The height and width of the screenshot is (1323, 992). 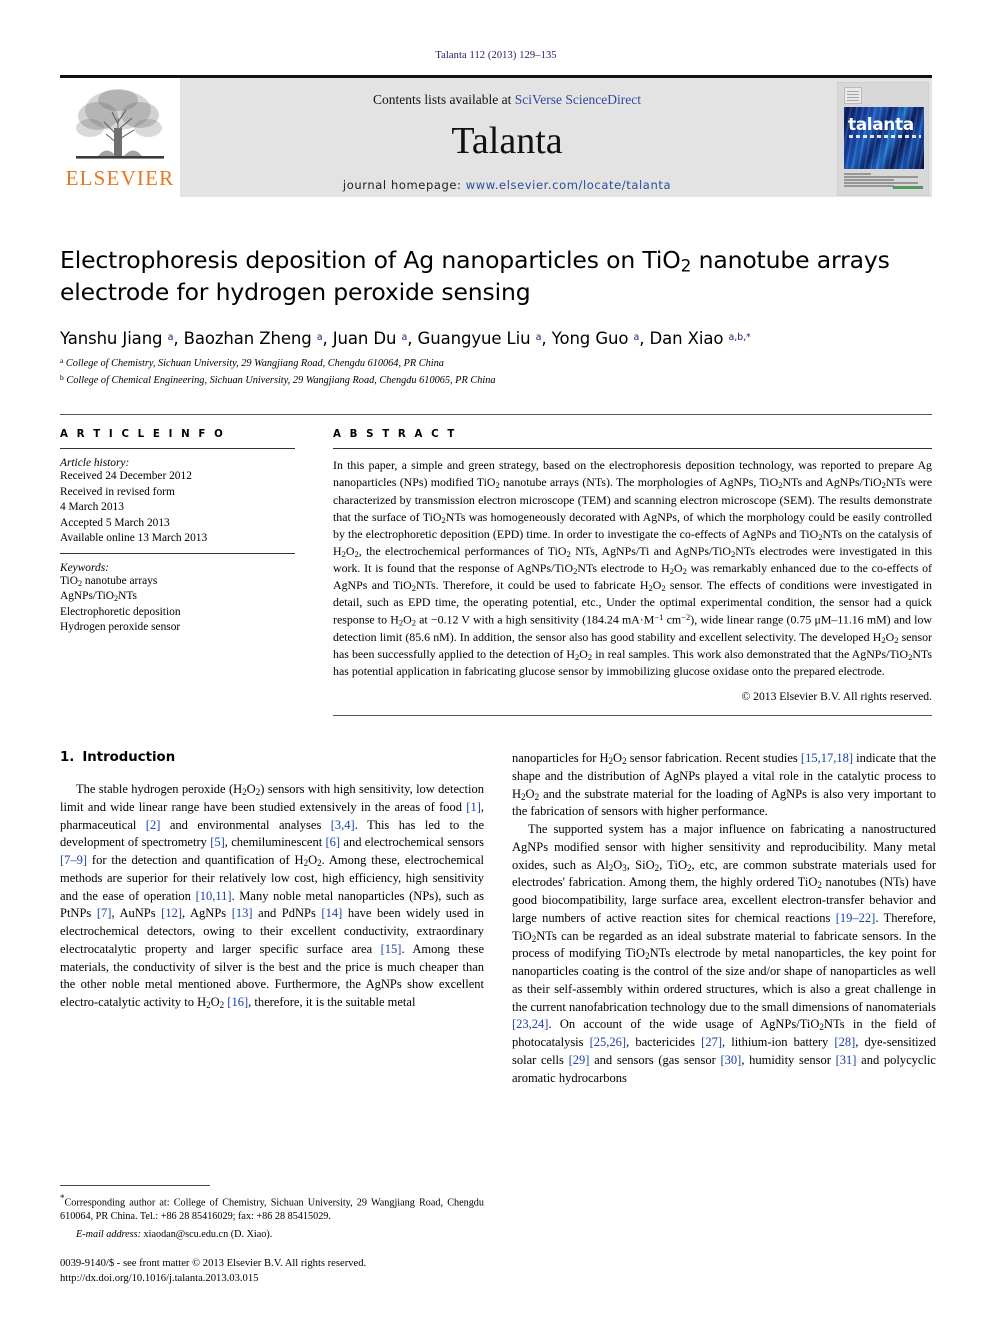 What do you see at coordinates (827, 758) in the screenshot?
I see `citation-link: [15,17,18]` at bounding box center [827, 758].